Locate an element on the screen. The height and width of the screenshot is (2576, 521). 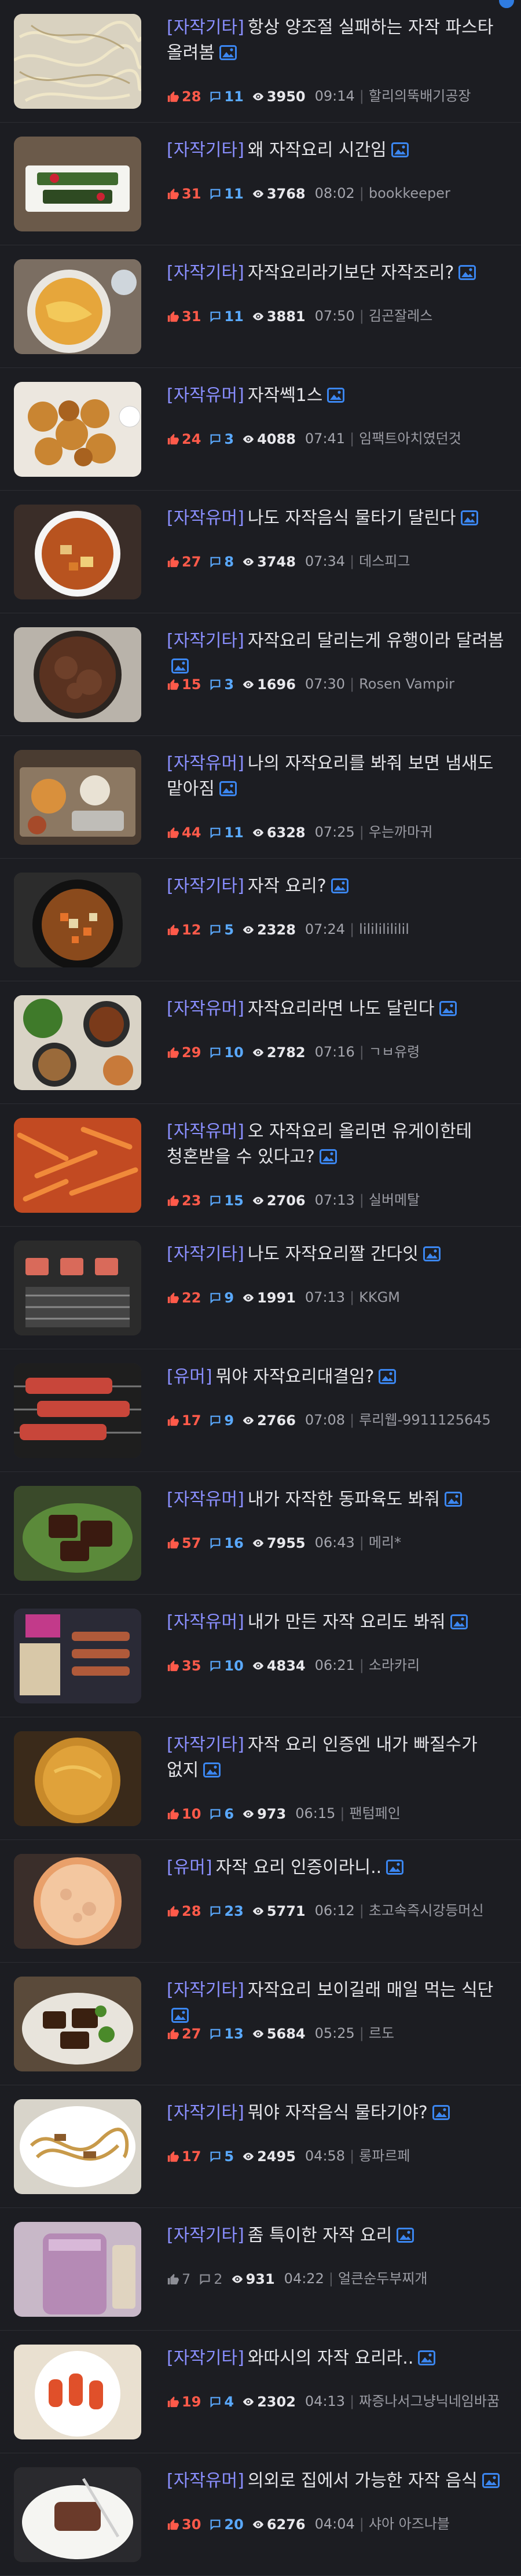
post-row: [자작유머] 자작쎅1스 24 3 4088 07:41 | 임팩트아치였던것 is located at coordinates (260, 429).